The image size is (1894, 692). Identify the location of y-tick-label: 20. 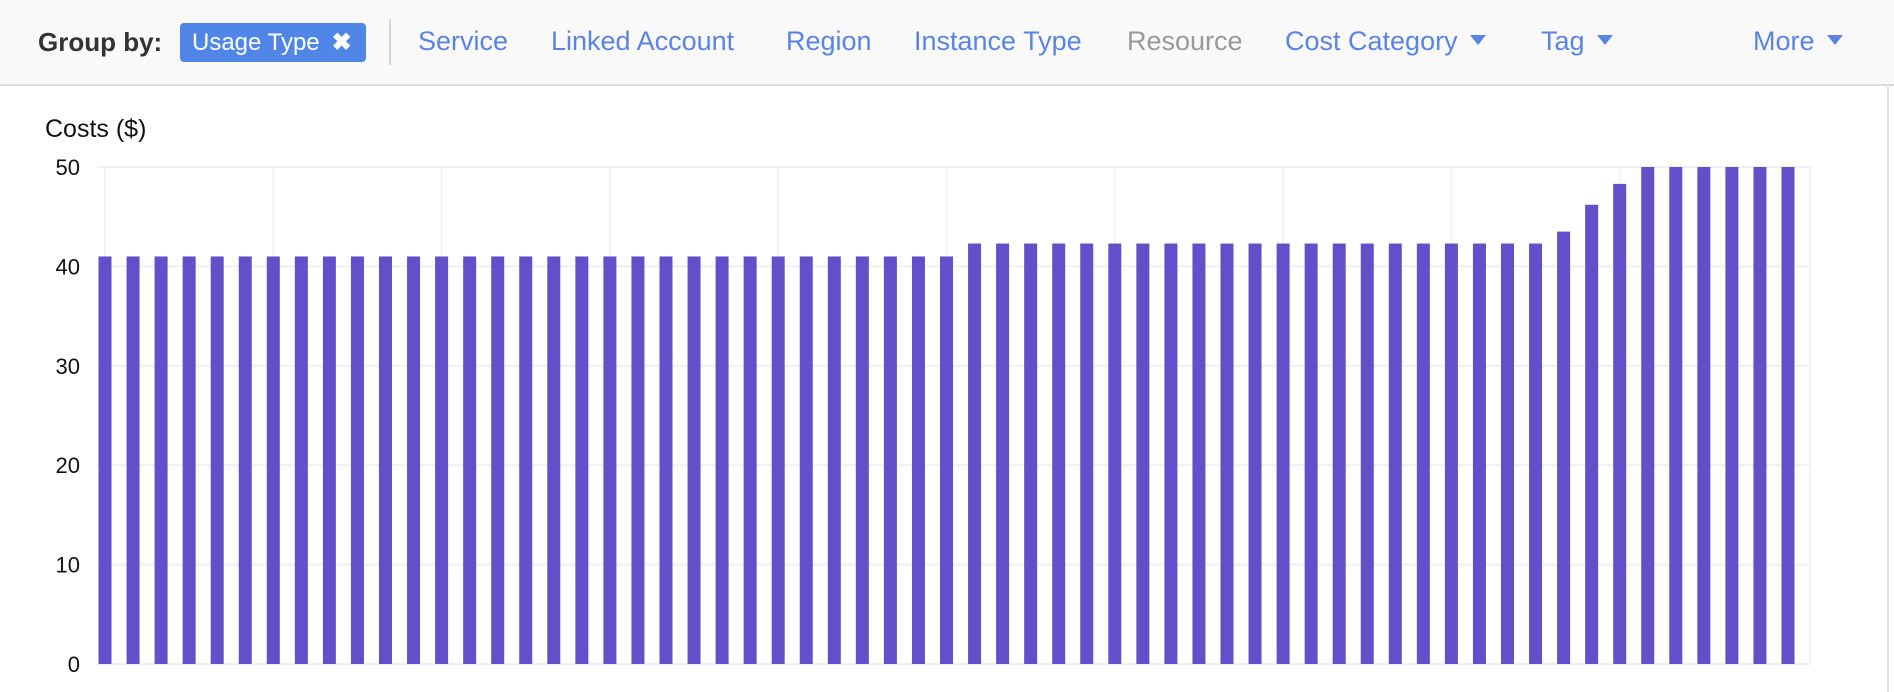
(68, 465).